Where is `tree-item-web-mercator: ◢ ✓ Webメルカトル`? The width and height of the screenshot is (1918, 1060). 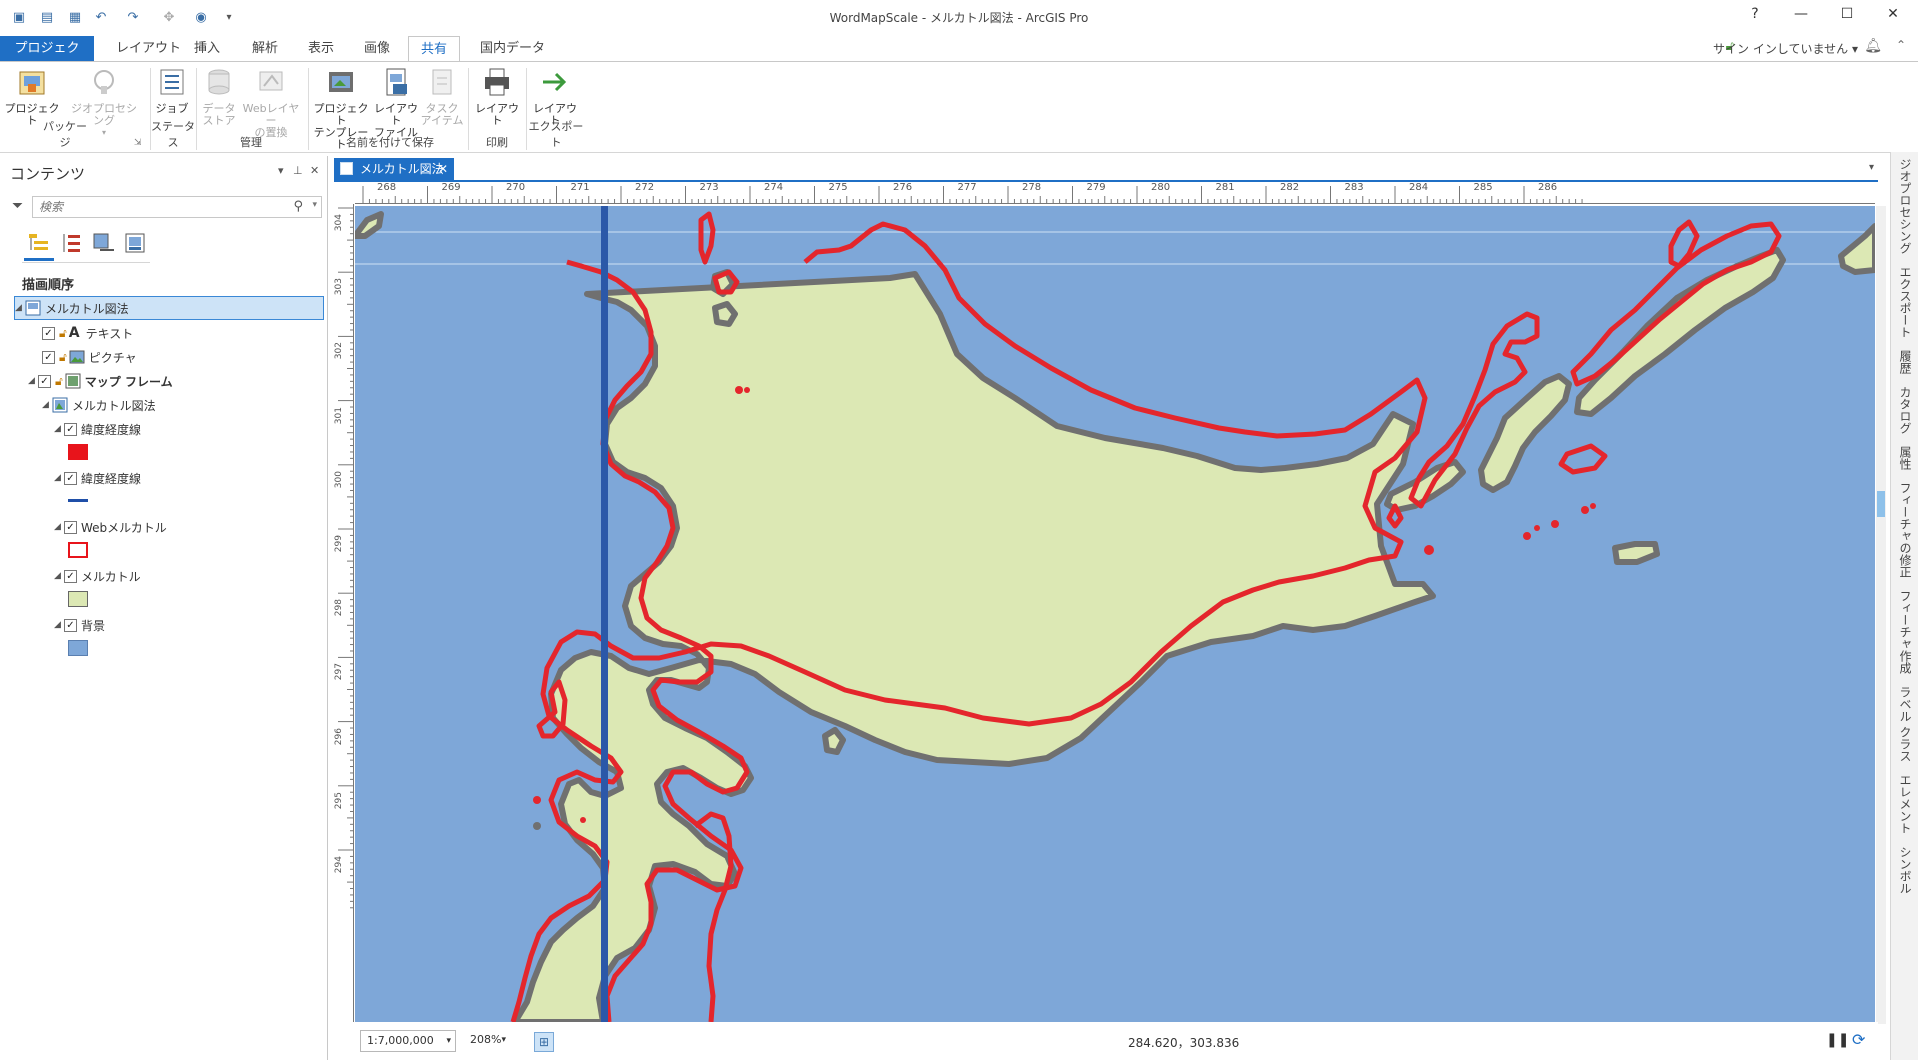 tree-item-web-mercator: ◢ ✓ Webメルカトル is located at coordinates (110, 527).